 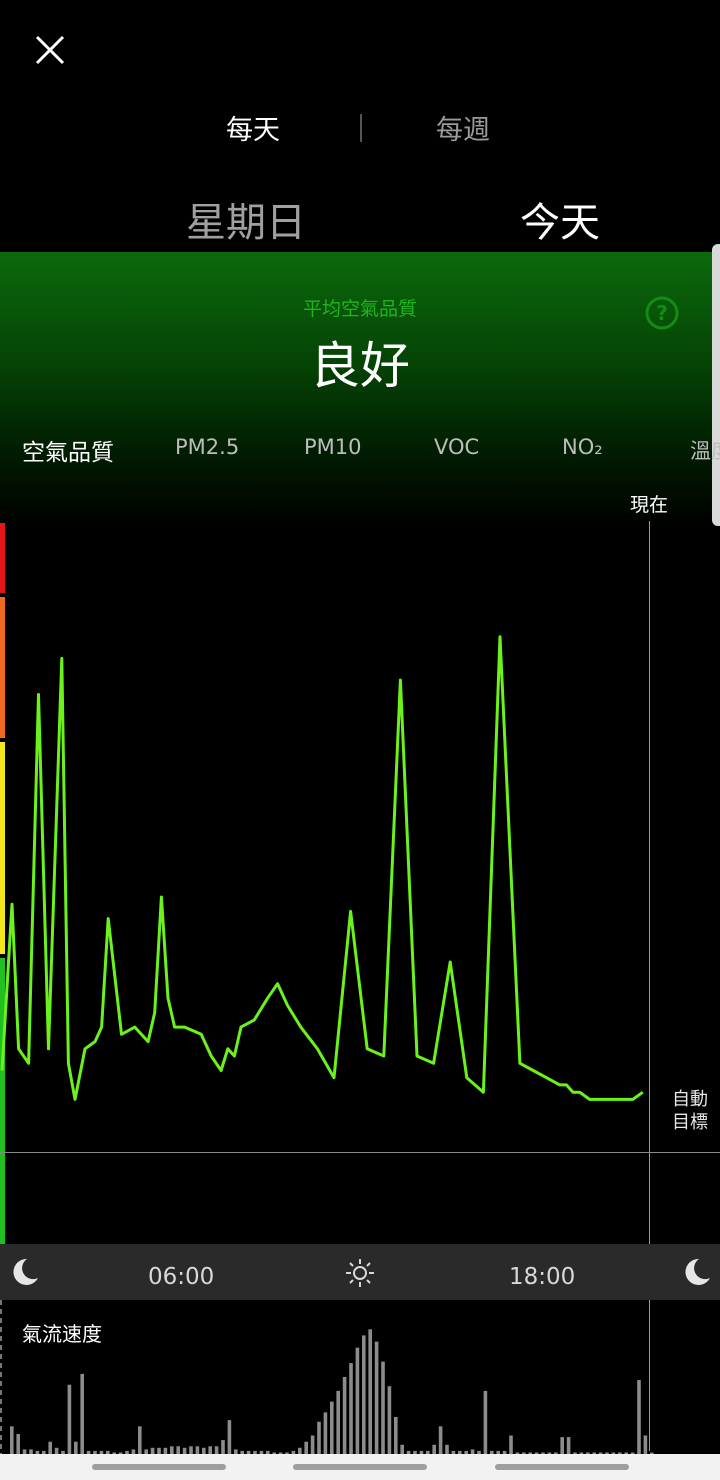 What do you see at coordinates (582, 447) in the screenshot?
I see `metric-tab-no2: NO₂` at bounding box center [582, 447].